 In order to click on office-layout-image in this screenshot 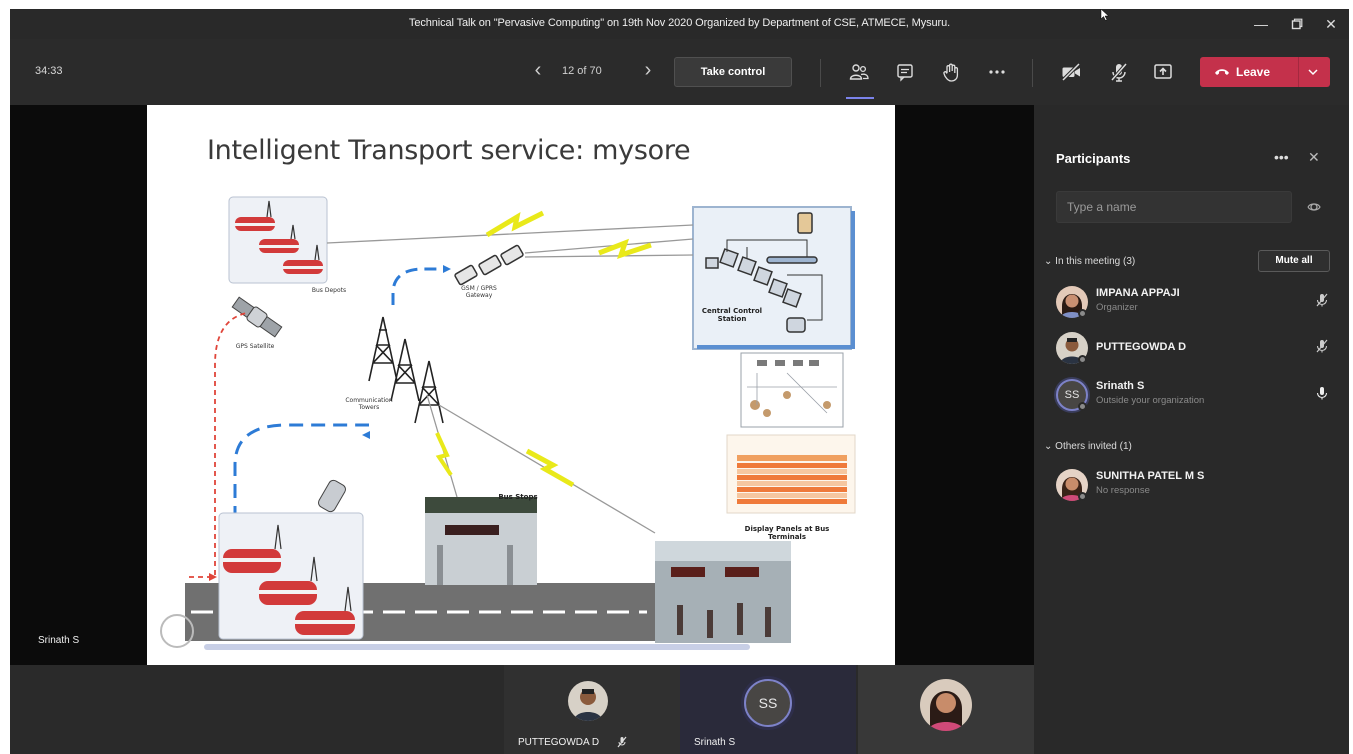, I will do `click(792, 390)`.